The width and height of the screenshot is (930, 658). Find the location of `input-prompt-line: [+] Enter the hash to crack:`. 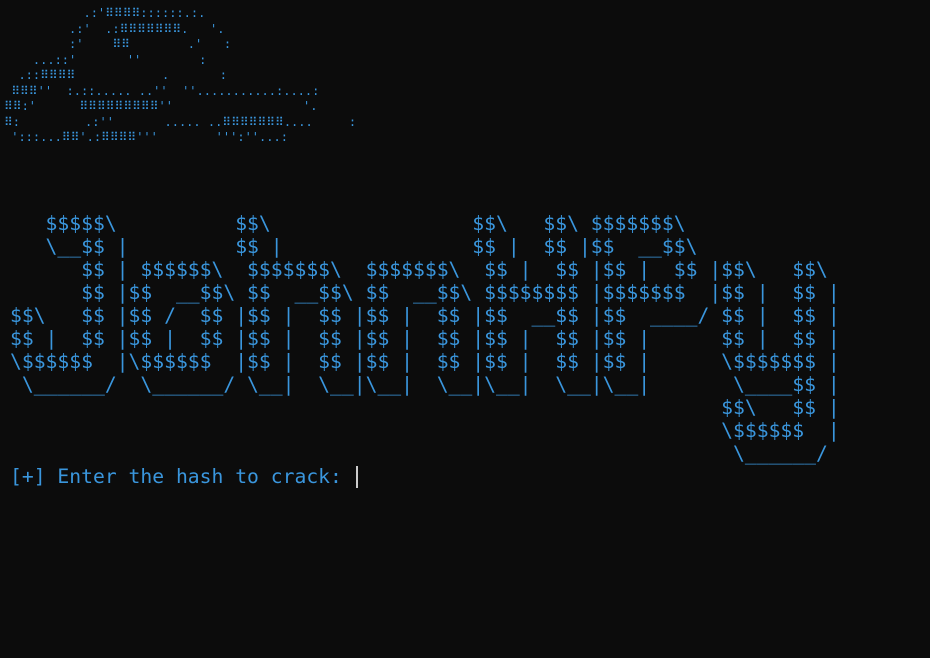

input-prompt-line: [+] Enter the hash to crack: is located at coordinates (184, 476).